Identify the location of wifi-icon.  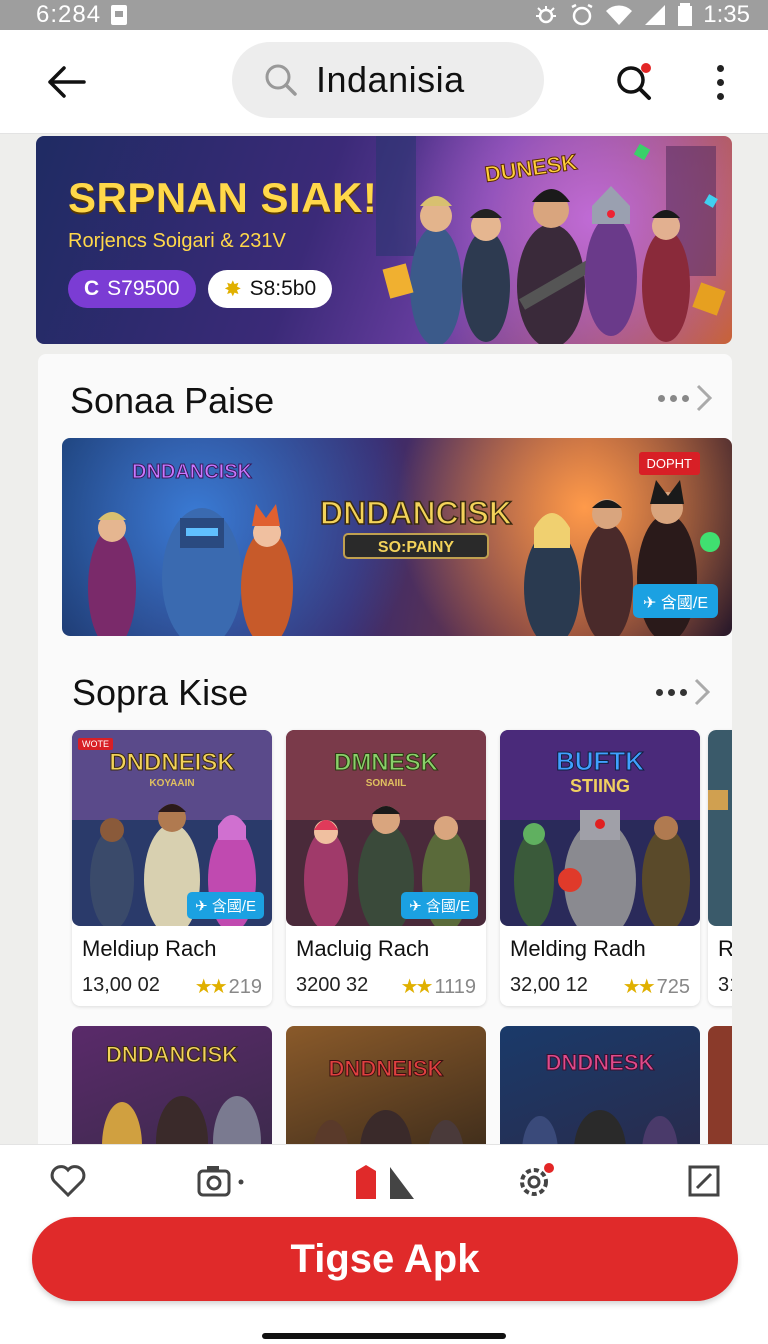
(619, 15).